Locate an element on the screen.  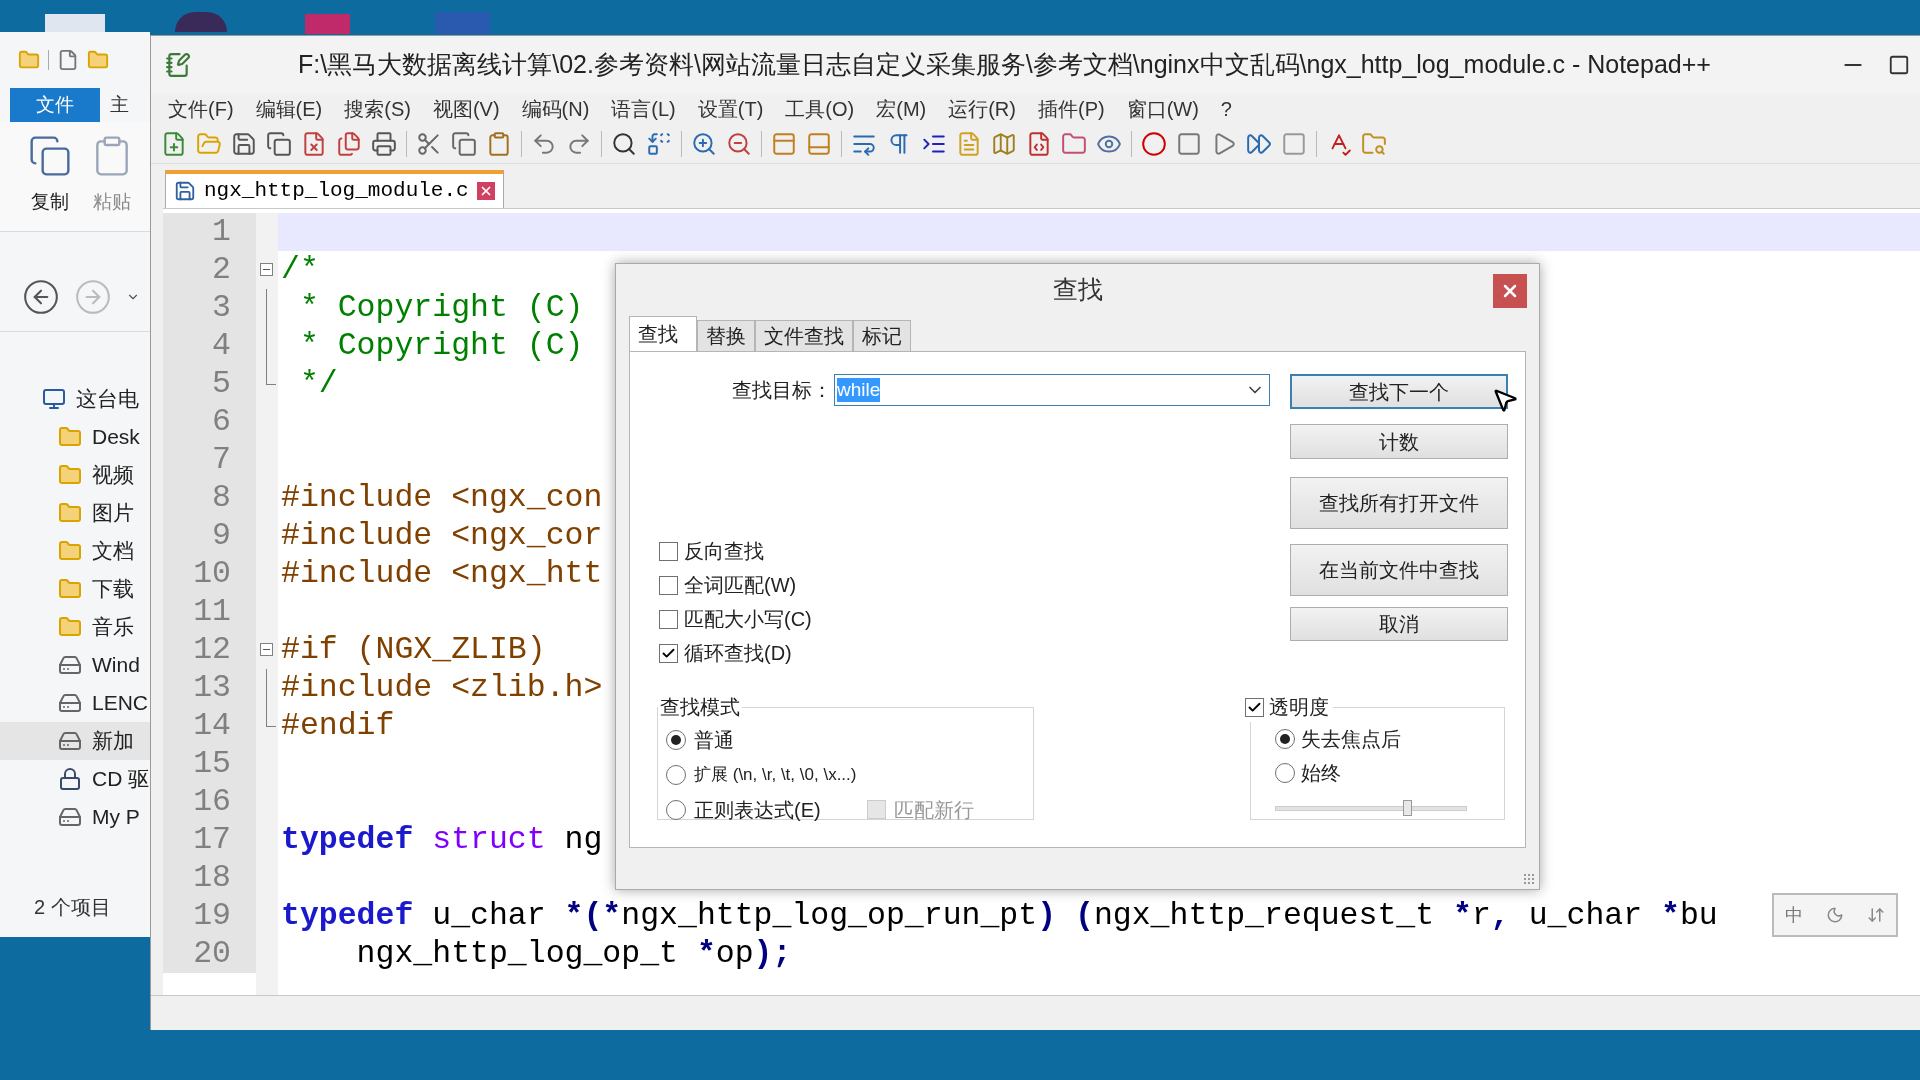
stop-icon is located at coordinates (1189, 143).